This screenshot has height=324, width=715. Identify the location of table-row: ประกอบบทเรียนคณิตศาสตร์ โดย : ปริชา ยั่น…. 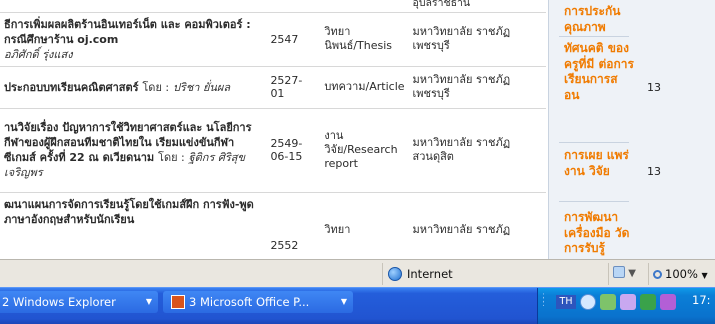
(273, 87).